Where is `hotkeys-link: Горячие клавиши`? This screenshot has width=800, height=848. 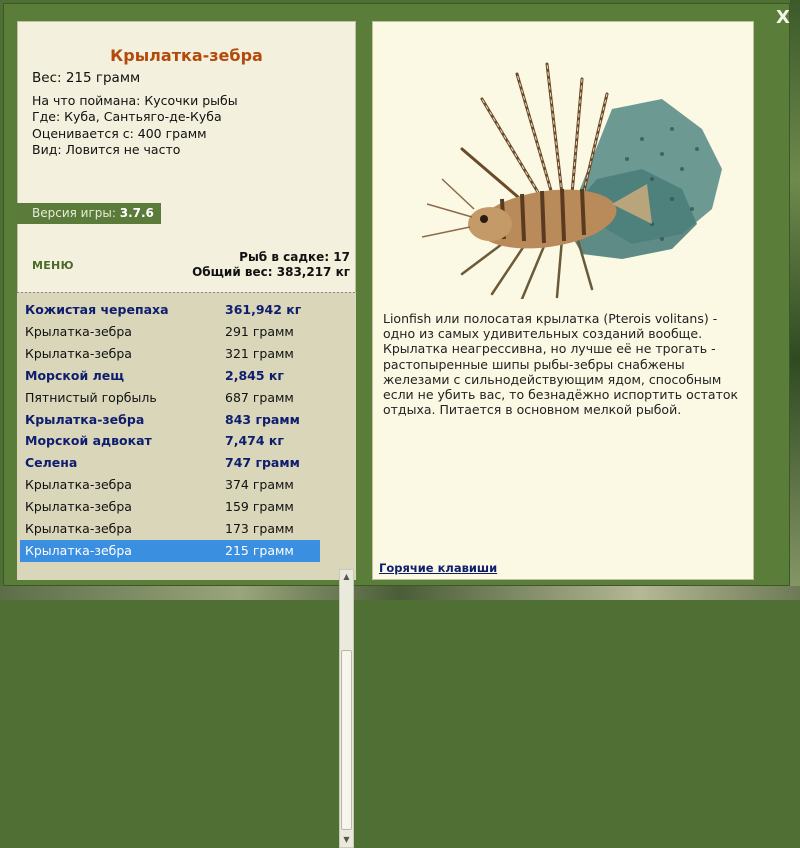
hotkeys-link: Горячие клавиши is located at coordinates (438, 568).